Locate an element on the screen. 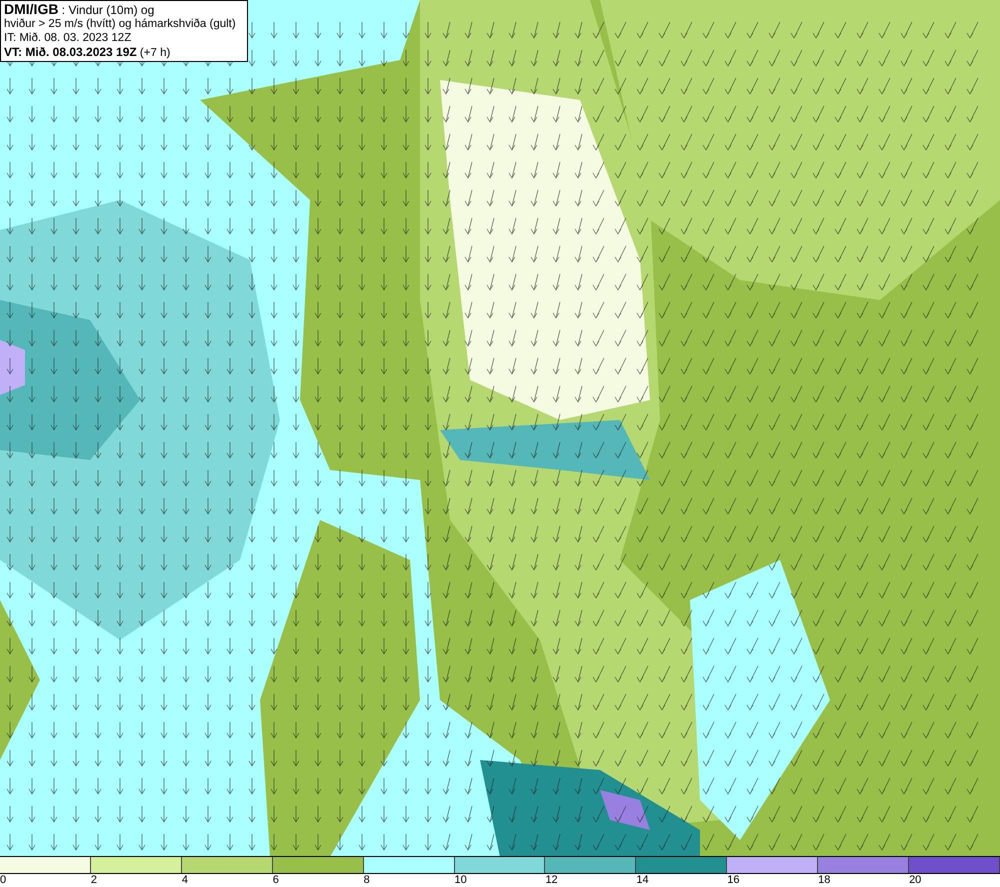 The height and width of the screenshot is (887, 1000). title-text: hviður > 25 m/s (hvítt) og hámarkshviða (gult) is located at coordinates (120, 24).